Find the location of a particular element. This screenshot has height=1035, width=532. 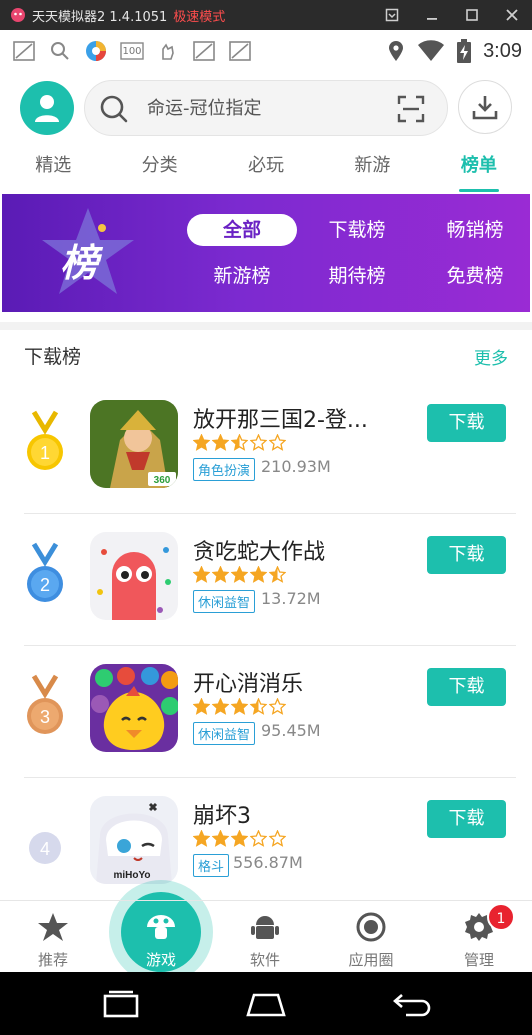

nav-recommend: 推荐 is located at coordinates (53, 937).